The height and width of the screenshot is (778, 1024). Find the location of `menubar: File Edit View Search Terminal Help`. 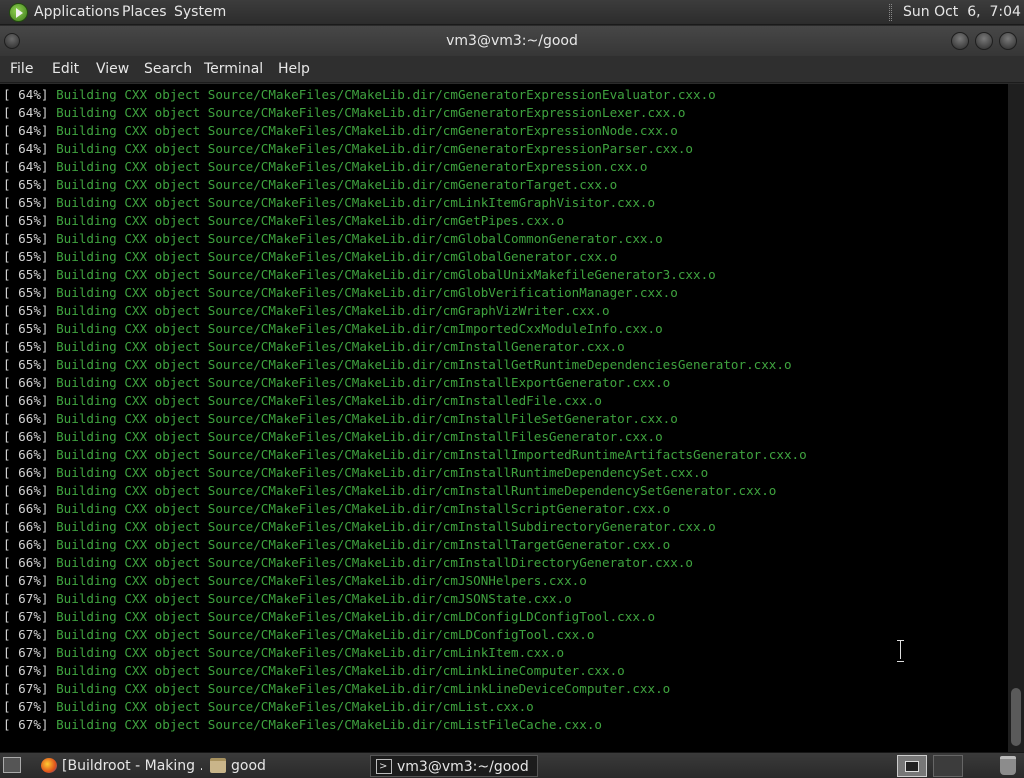

menubar: File Edit View Search Terminal Help is located at coordinates (512, 69).